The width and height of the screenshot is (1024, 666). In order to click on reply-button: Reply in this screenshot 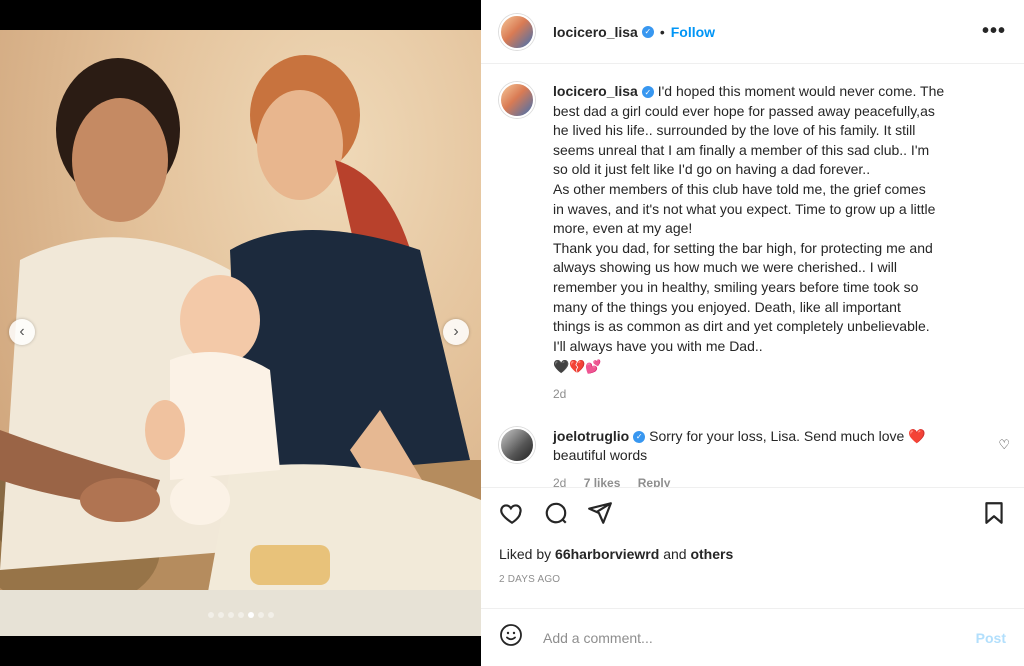, I will do `click(654, 481)`.